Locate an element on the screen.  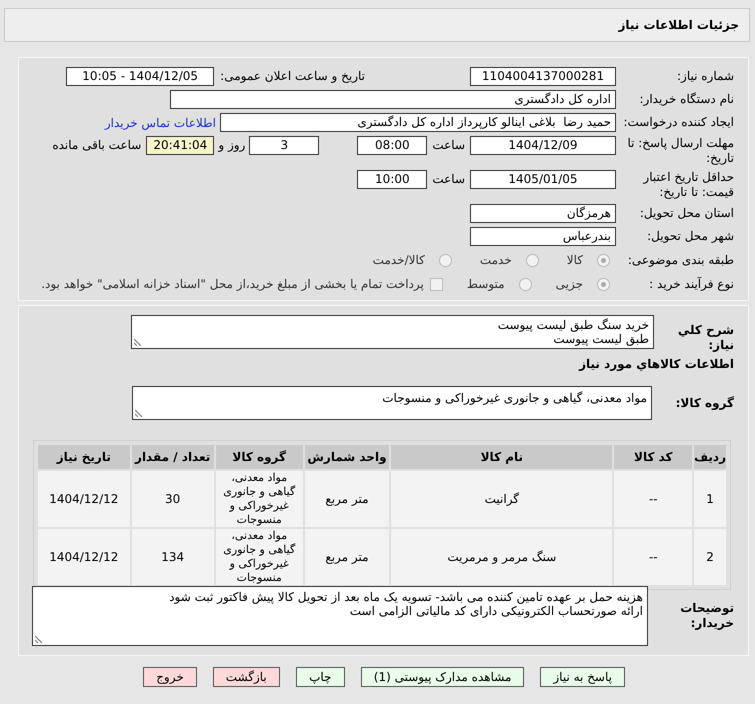
field-label: طبقه بندی موضوعی: is located at coordinates (680, 260).